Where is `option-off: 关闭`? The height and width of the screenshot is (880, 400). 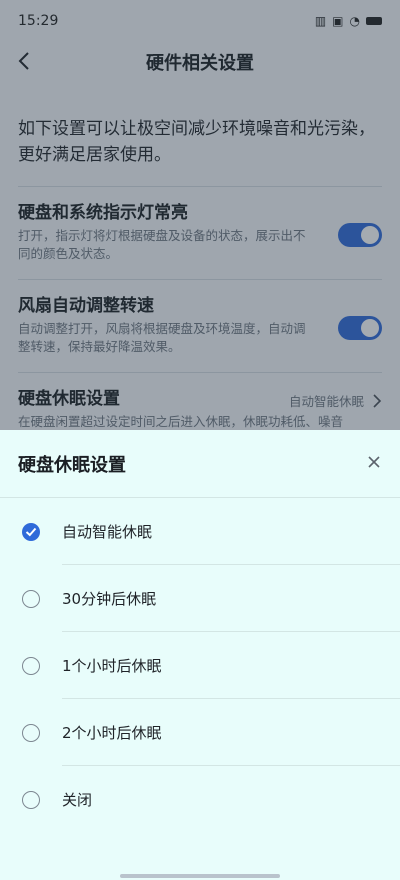
option-off: 关闭 is located at coordinates (200, 799).